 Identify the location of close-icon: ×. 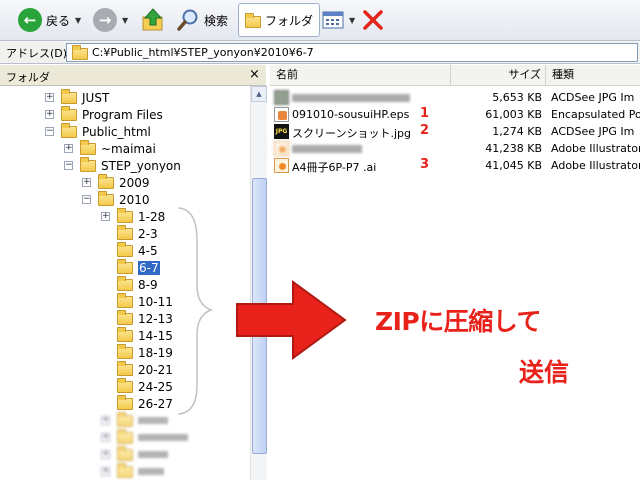
(254, 74).